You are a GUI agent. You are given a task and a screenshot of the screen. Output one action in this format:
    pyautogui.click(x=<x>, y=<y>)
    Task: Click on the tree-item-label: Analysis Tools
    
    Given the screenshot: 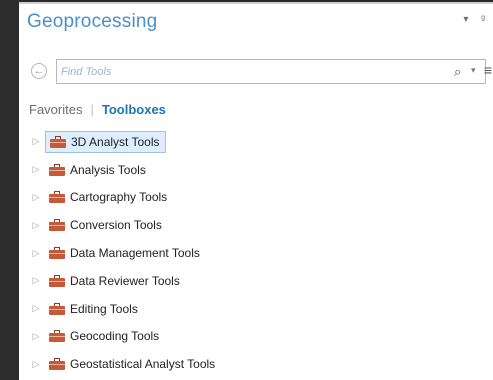 What is the action you would take?
    pyautogui.click(x=108, y=169)
    